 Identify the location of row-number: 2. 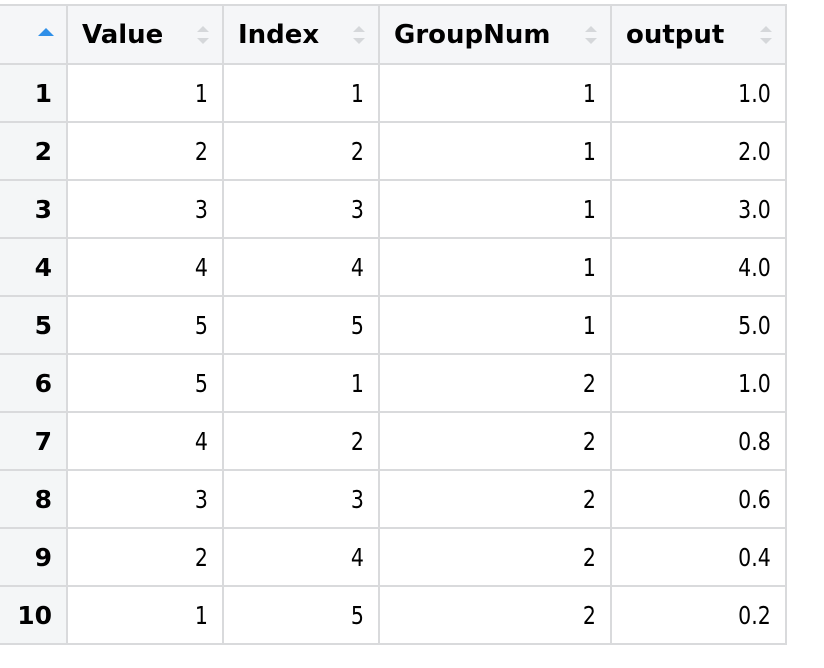
(34, 151).